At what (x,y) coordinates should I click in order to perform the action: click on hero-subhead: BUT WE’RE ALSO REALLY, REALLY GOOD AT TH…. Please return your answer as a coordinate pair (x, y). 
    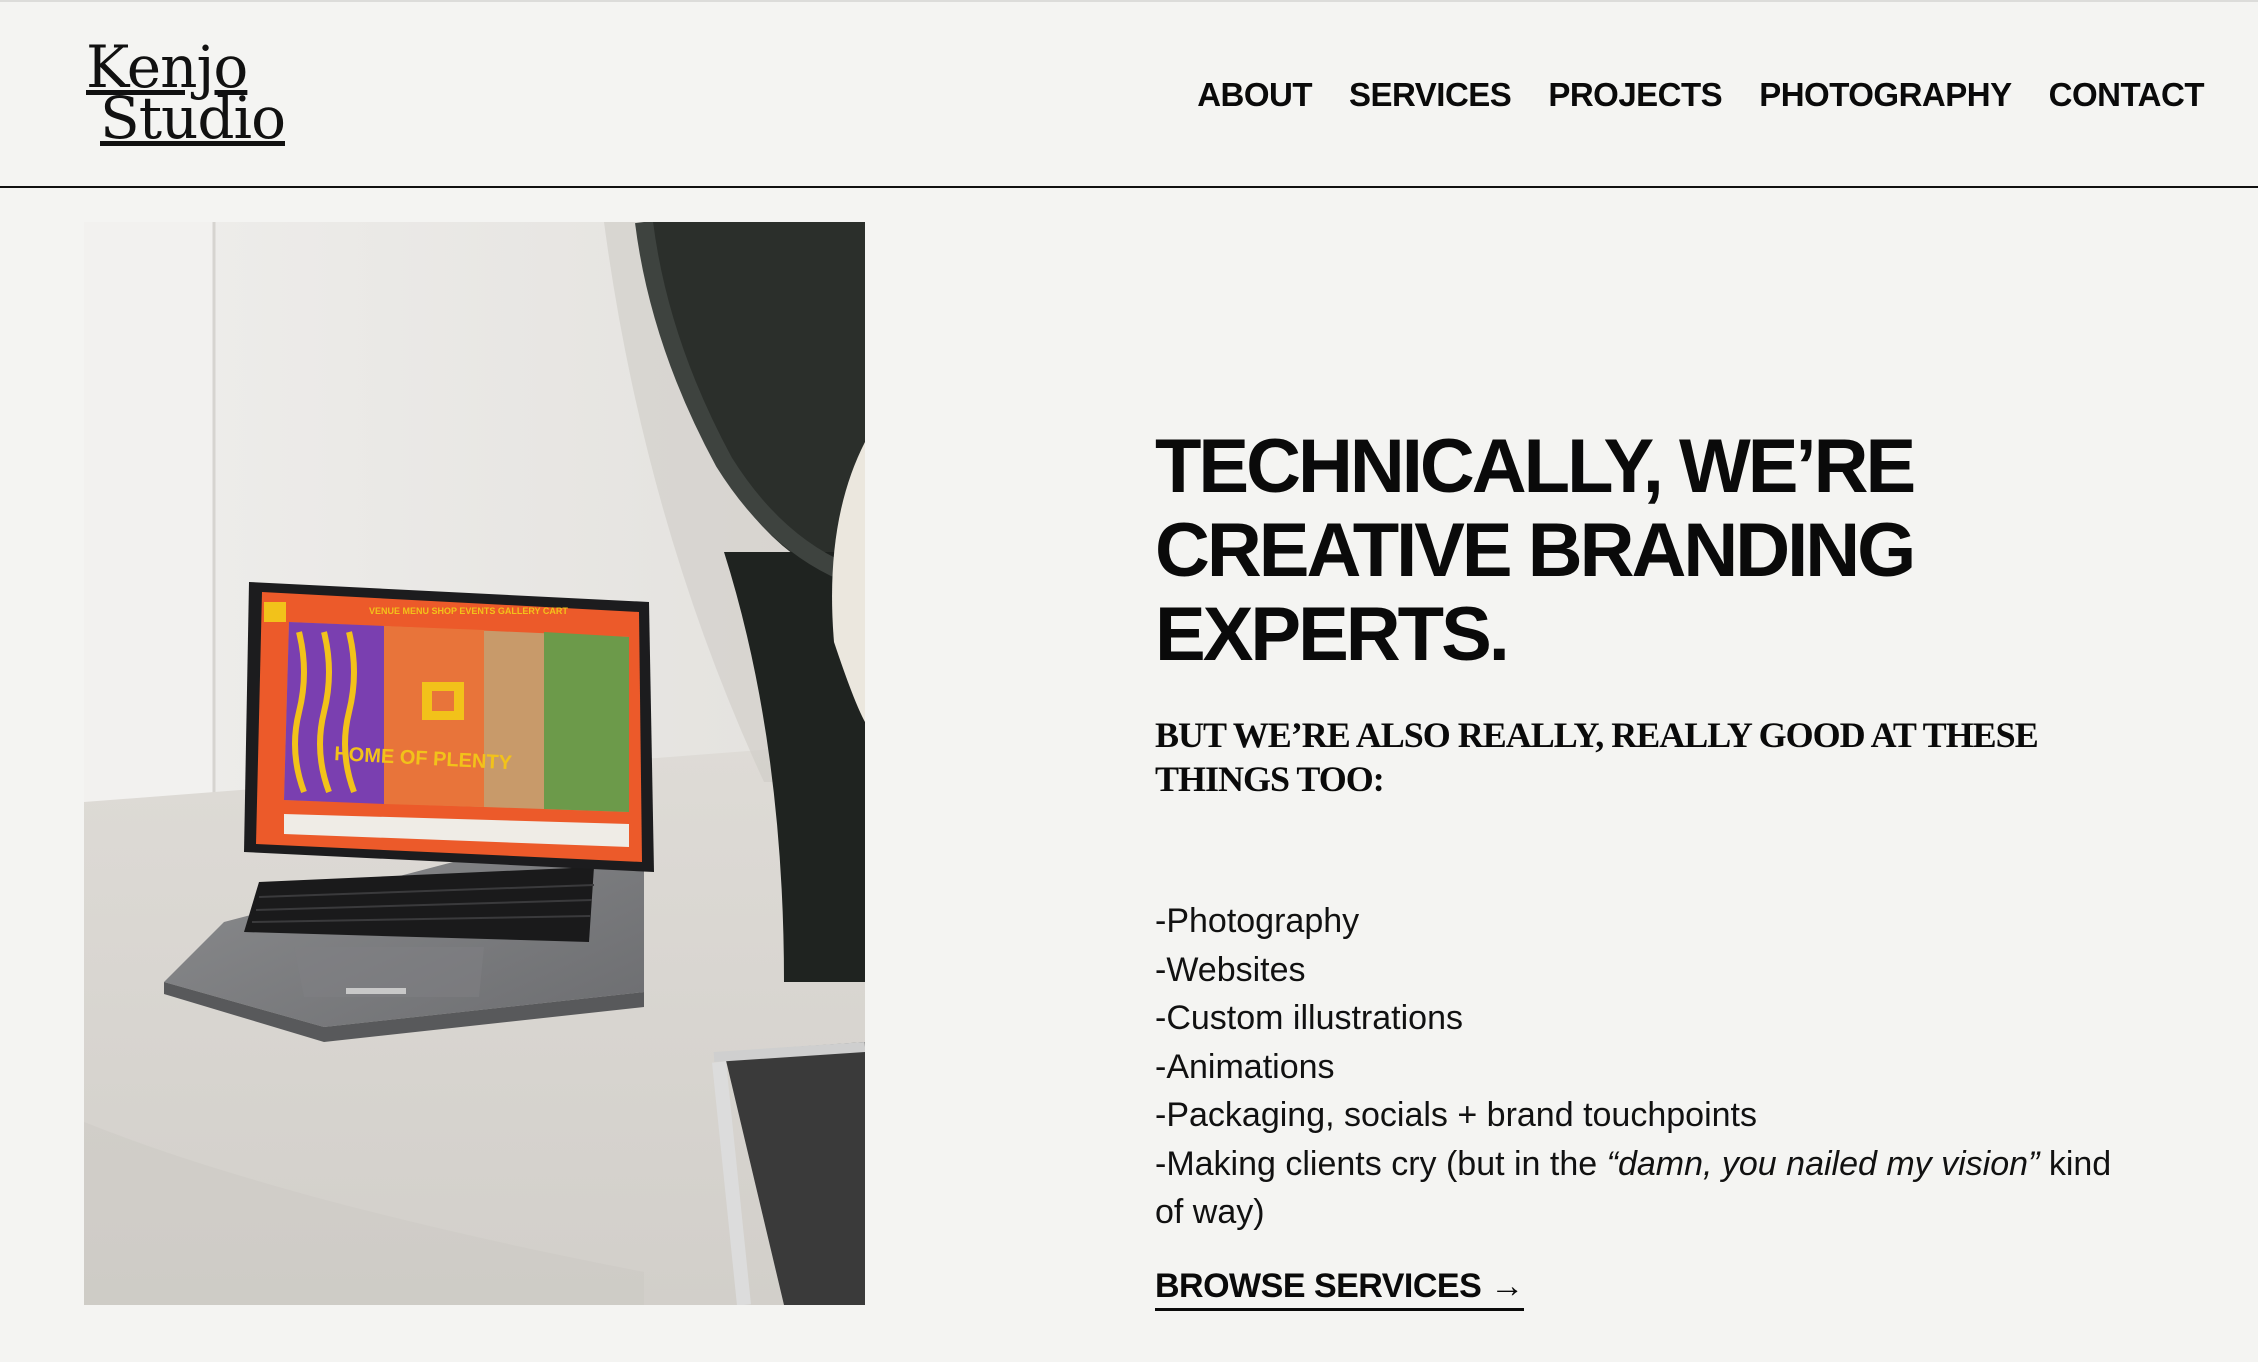
    Looking at the image, I should click on (1597, 757).